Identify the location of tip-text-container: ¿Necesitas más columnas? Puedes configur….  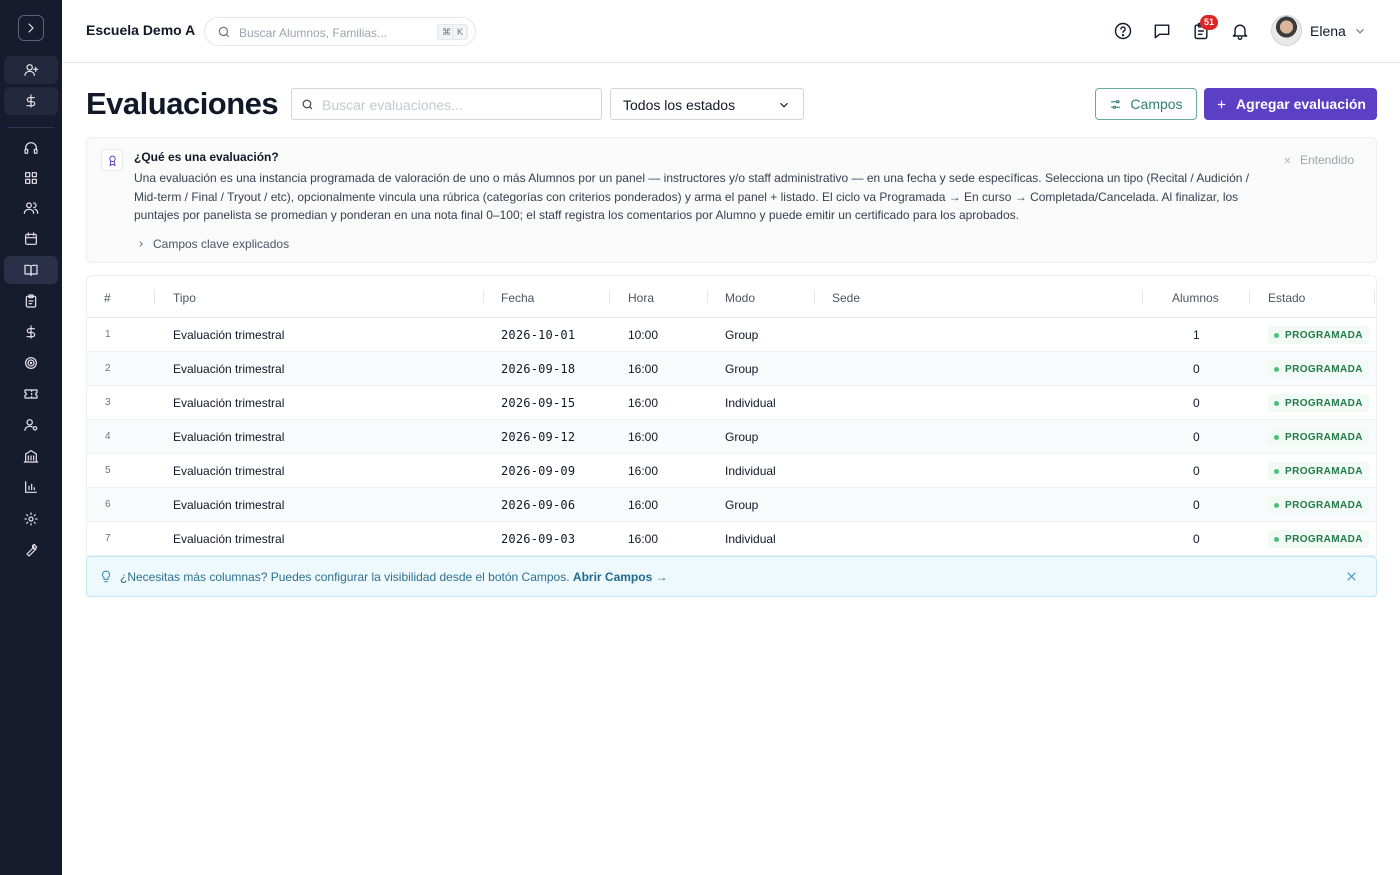
(394, 577).